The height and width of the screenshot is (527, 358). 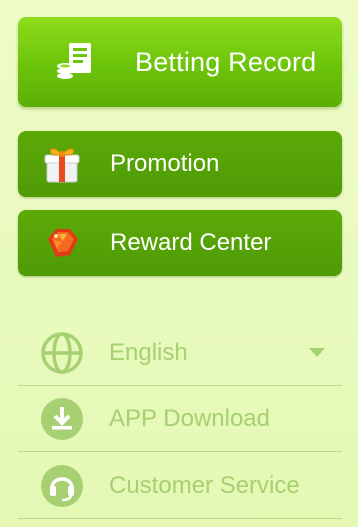 I want to click on customer-service-label: Customer Service, so click(x=204, y=485).